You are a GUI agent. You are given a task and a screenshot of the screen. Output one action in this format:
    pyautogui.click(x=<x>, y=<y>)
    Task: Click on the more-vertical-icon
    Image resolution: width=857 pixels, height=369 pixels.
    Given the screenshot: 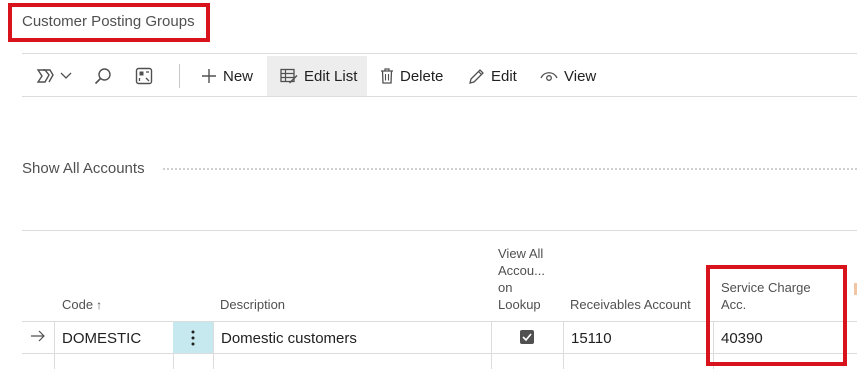 What is the action you would take?
    pyautogui.click(x=193, y=337)
    